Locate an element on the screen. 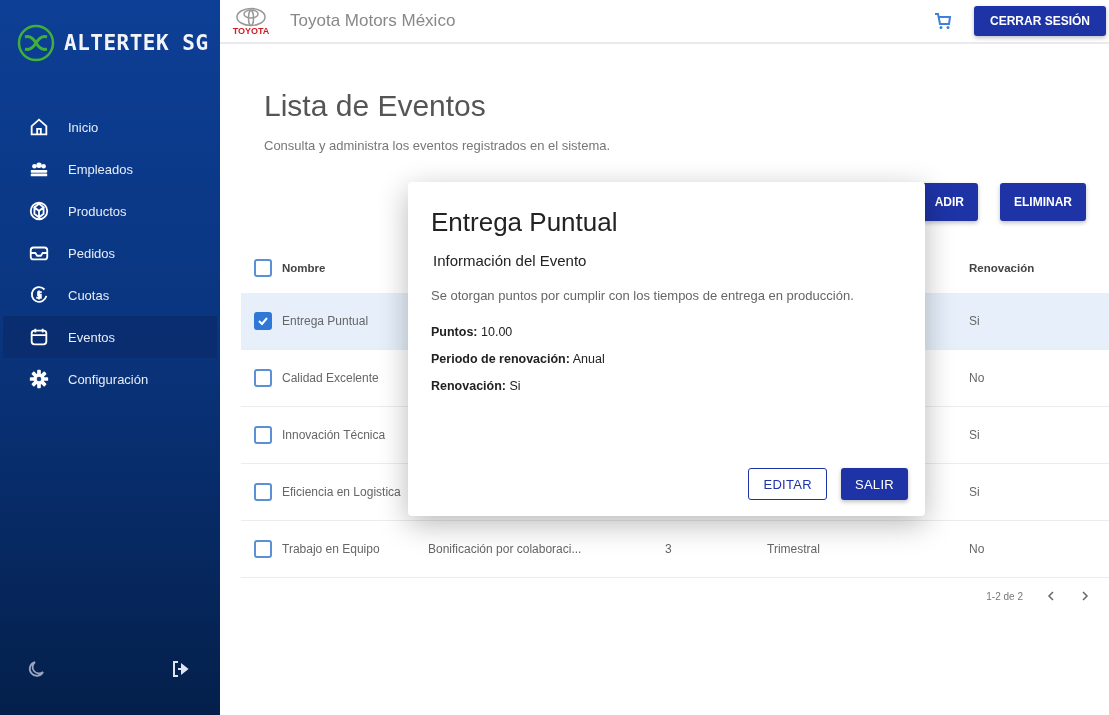 This screenshot has height=715, width=1109. detail-field: Periodo de renovación: Anual is located at coordinates (669, 359).